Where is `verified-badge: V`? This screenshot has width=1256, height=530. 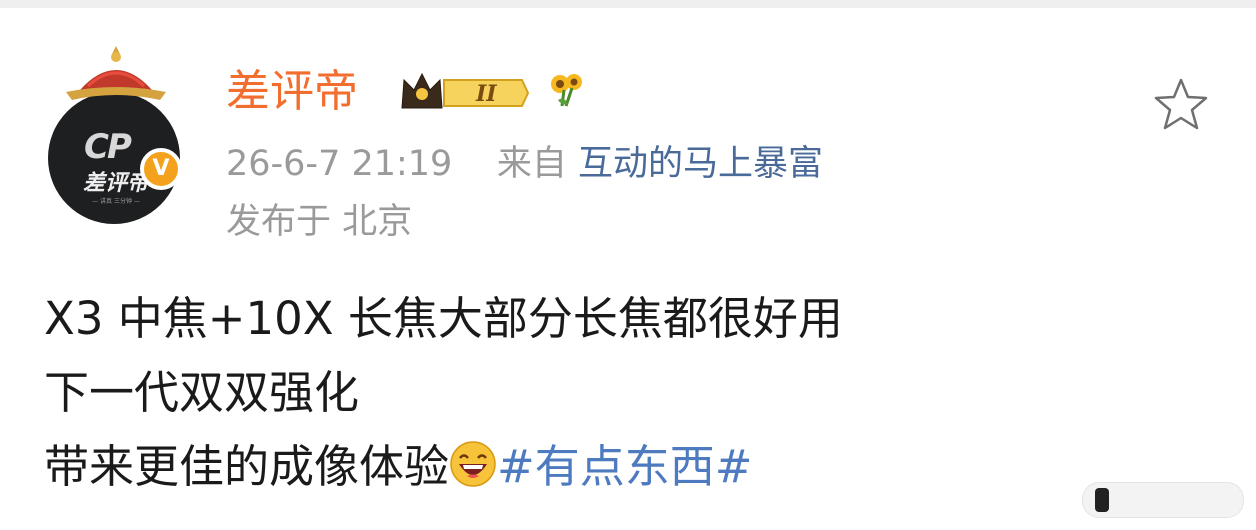 verified-badge: V is located at coordinates (161, 169).